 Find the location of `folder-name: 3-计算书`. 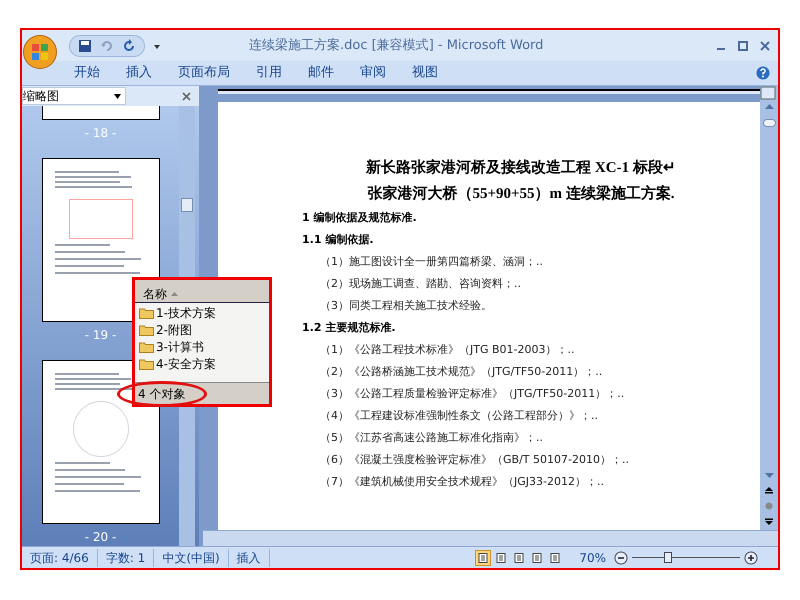

folder-name: 3-计算书 is located at coordinates (180, 347).